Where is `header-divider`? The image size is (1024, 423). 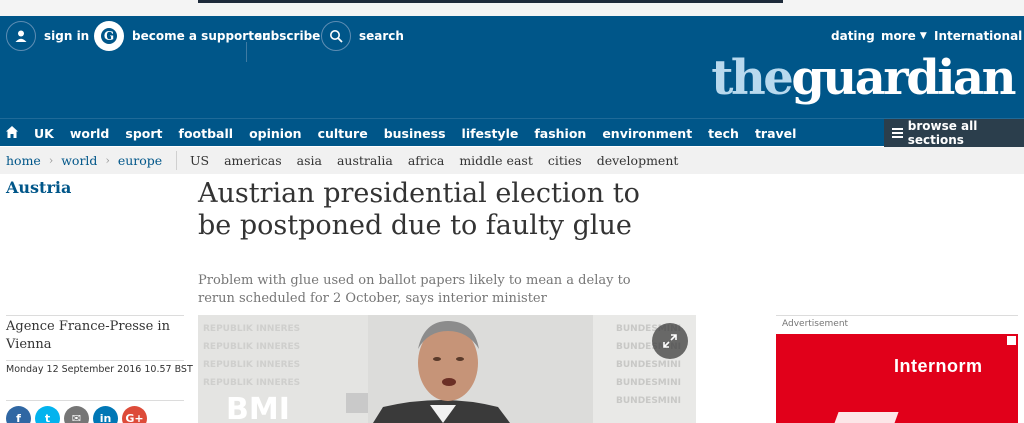 header-divider is located at coordinates (246, 52).